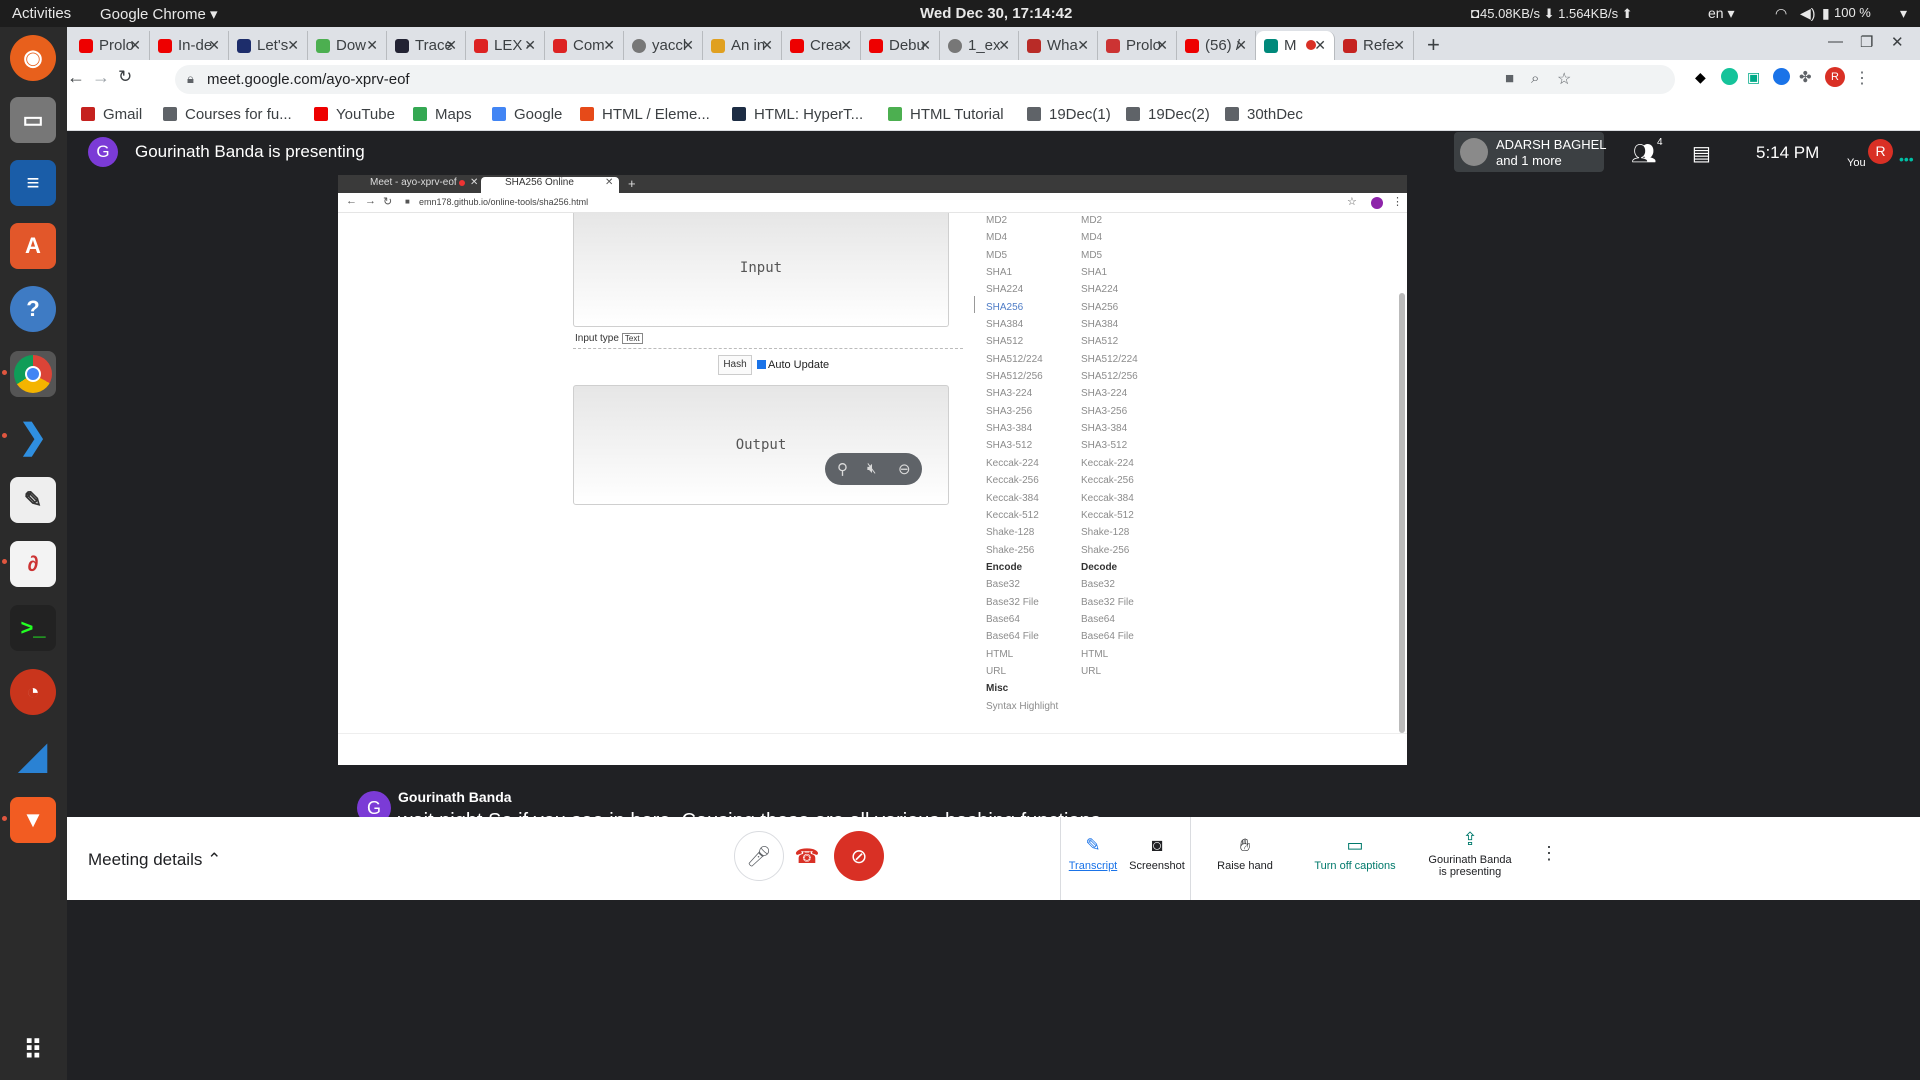 The width and height of the screenshot is (1920, 1080). I want to click on url-text: meet.google.com/ayo-xprv-eof, so click(308, 79).